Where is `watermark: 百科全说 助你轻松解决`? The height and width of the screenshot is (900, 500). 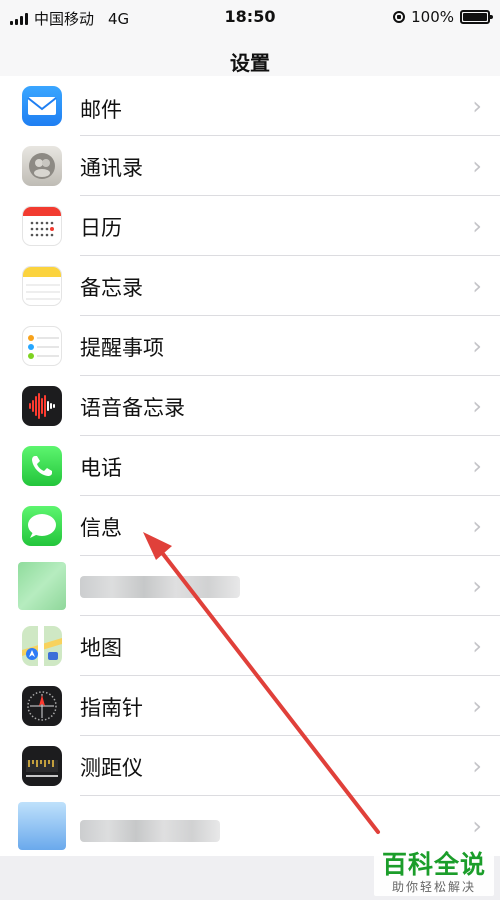 watermark: 百科全说 助你轻松解决 is located at coordinates (433, 872).